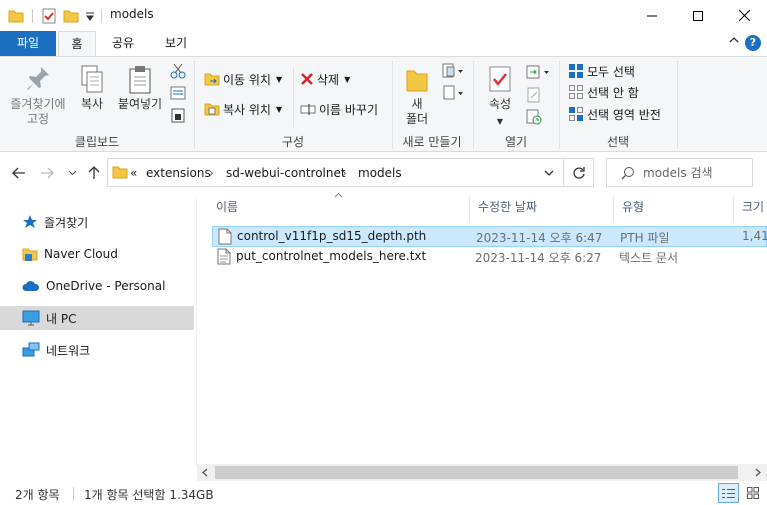 This screenshot has width=767, height=505. I want to click on recent-locations-button, so click(72, 173).